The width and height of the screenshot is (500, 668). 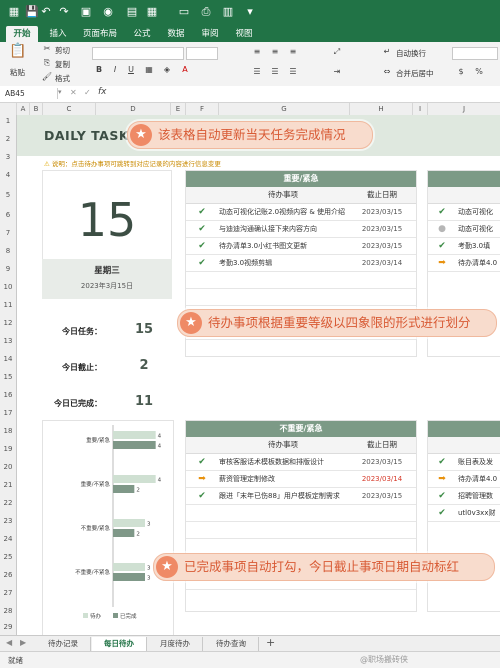 I want to click on currency-icon: $, so click(x=461, y=72).